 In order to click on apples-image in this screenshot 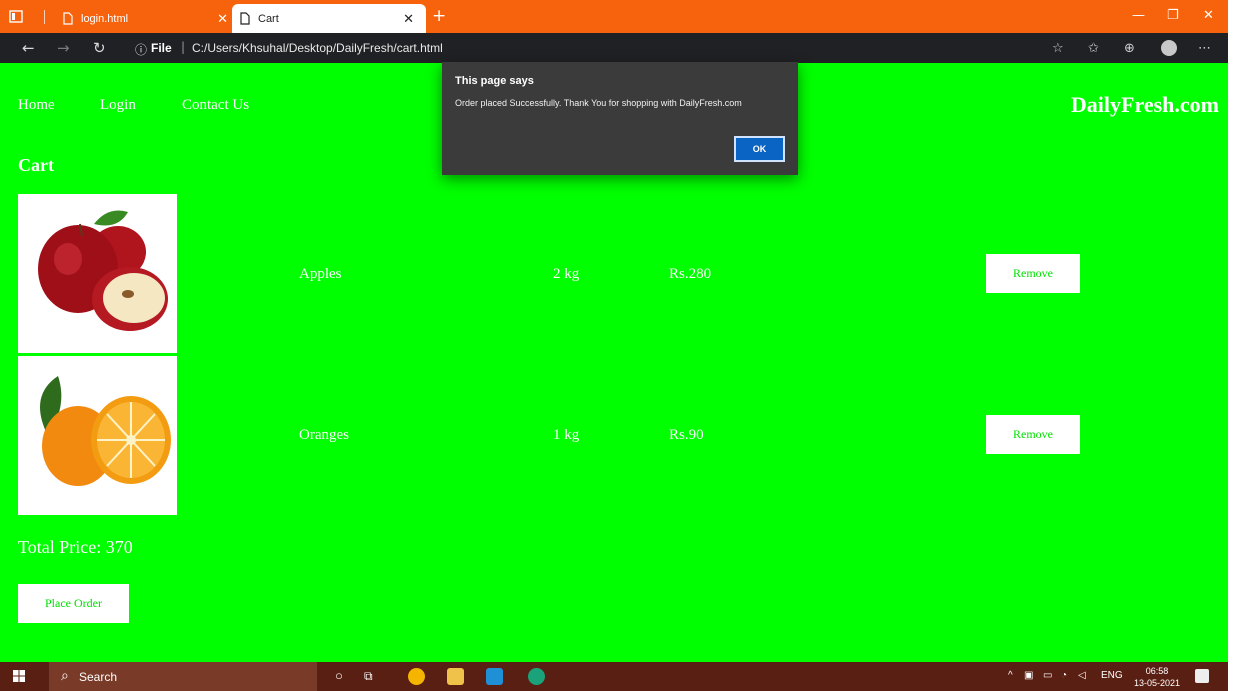, I will do `click(97, 273)`.